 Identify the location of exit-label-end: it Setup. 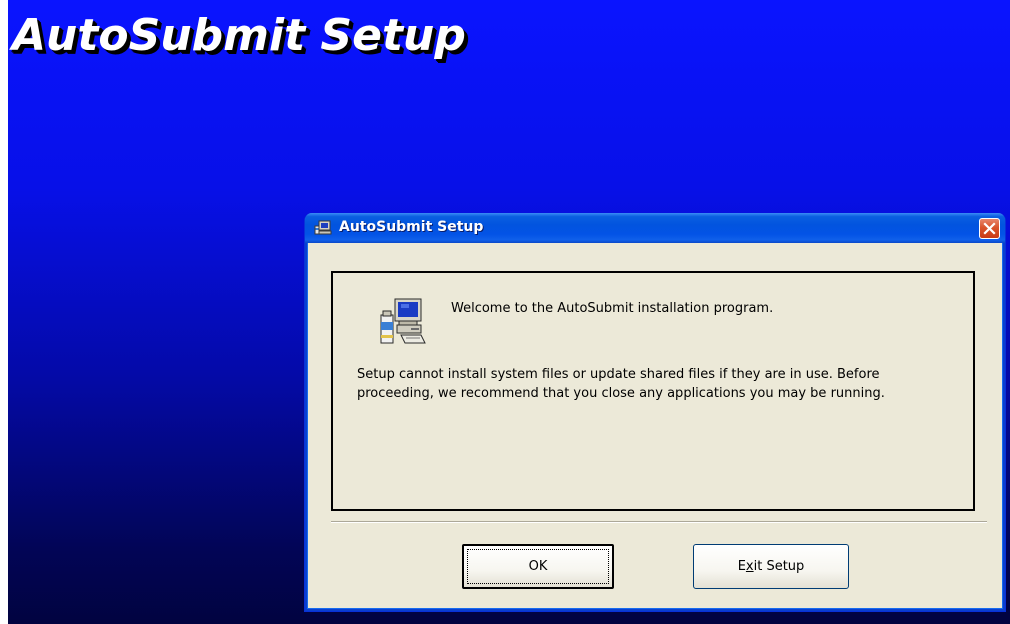
(779, 566).